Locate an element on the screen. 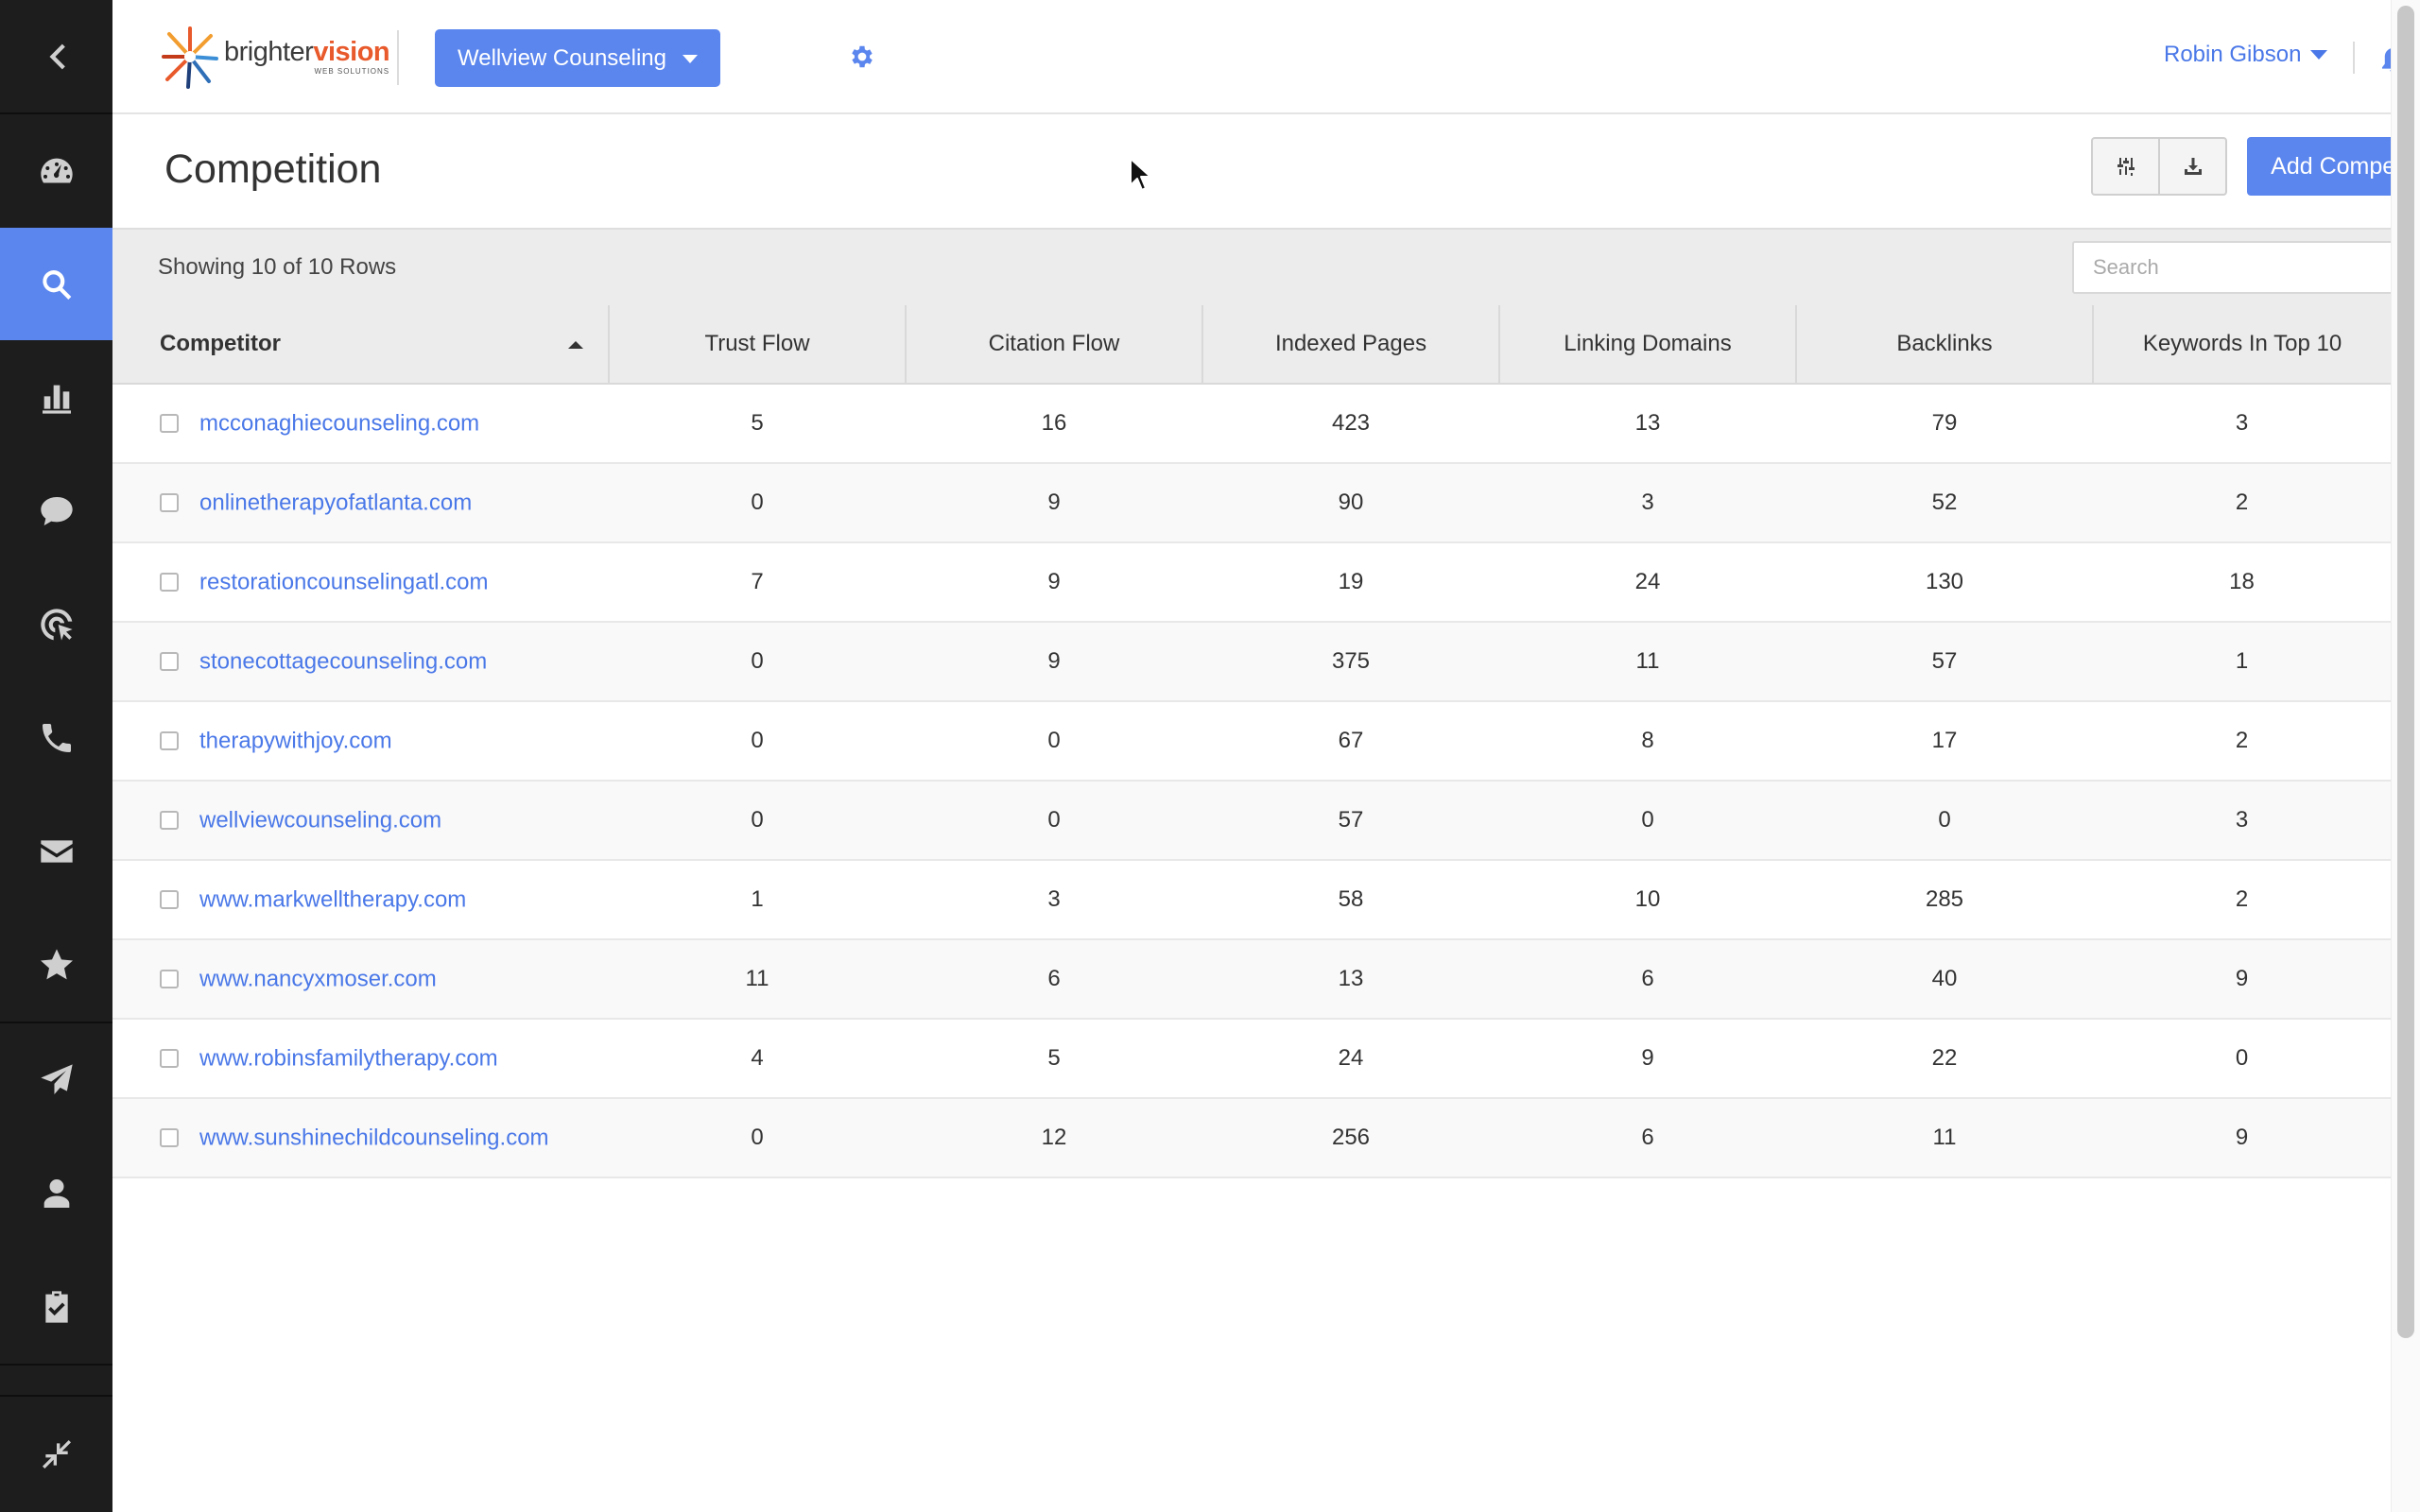  competitor-cell: www.robinsfamilytherapy.com is located at coordinates (360, 1059).